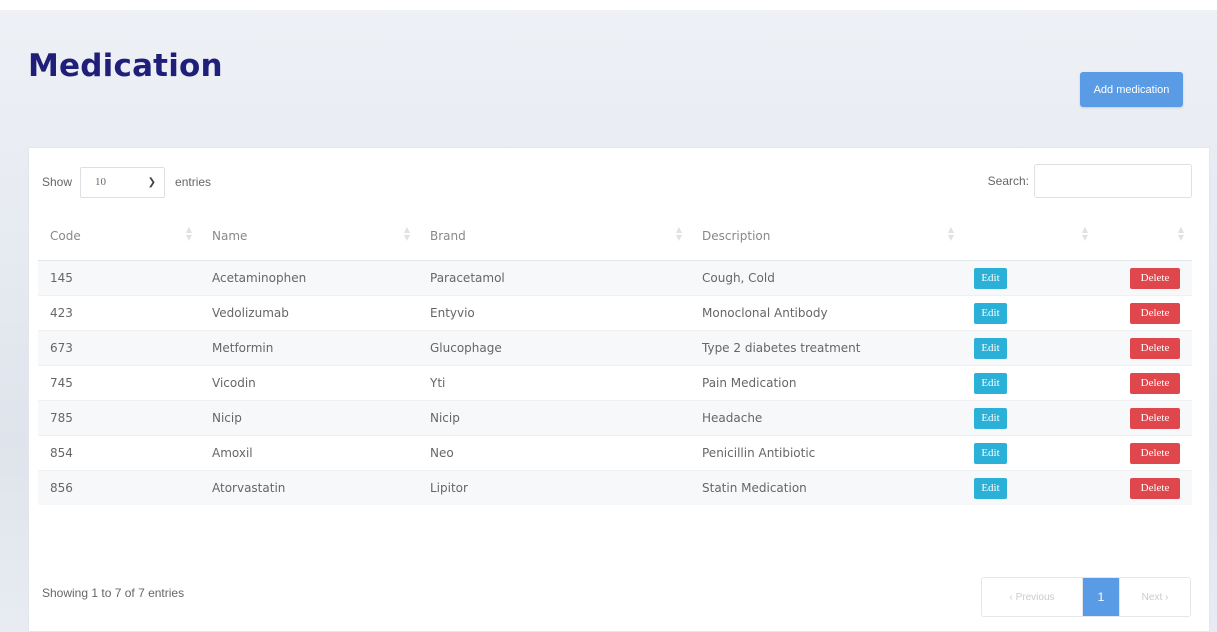 This screenshot has height=632, width=1217. I want to click on top-band, so click(608, 5).